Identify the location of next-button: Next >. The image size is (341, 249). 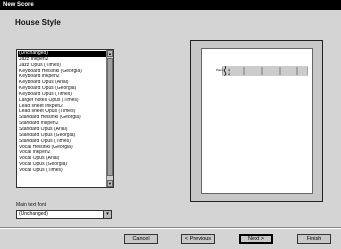
(256, 239).